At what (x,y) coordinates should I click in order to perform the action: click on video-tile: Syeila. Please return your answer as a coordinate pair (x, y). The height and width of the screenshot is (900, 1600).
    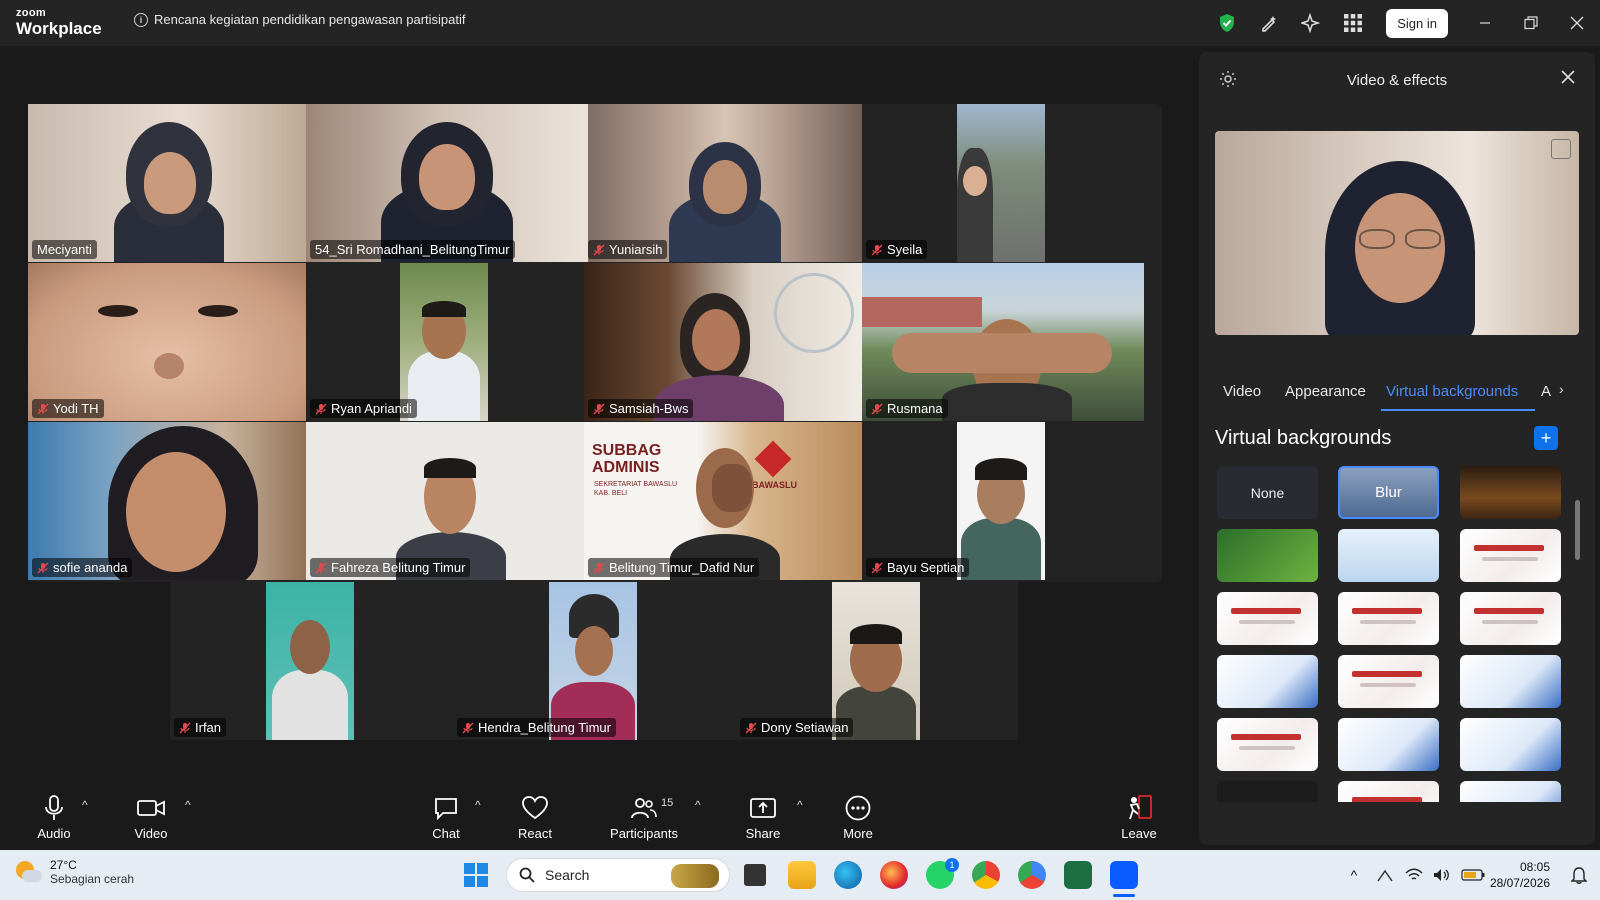
    Looking at the image, I should click on (1003, 183).